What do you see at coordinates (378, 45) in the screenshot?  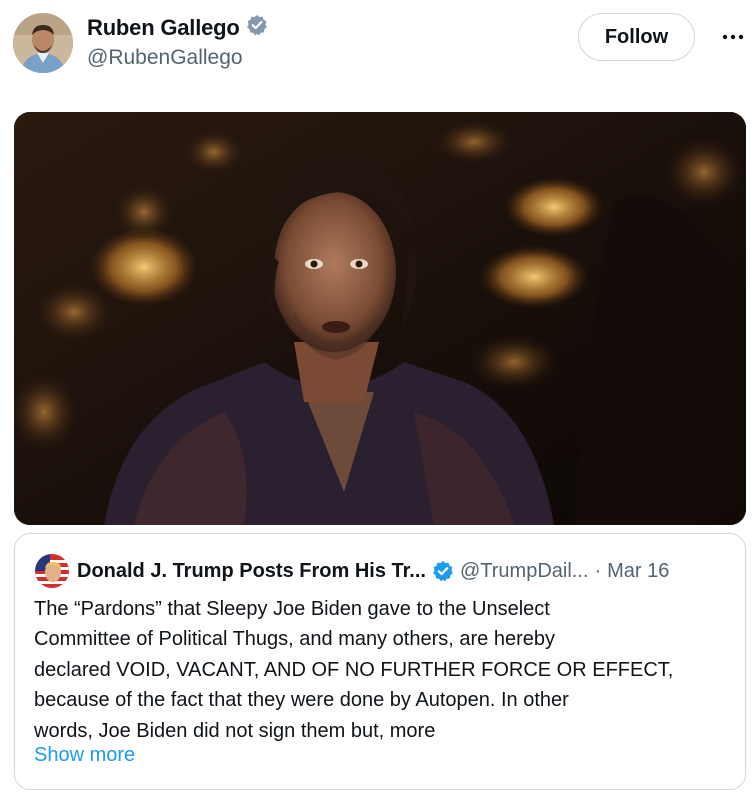 I see `post-header: Ruben Gallego @RubenGallego Follow` at bounding box center [378, 45].